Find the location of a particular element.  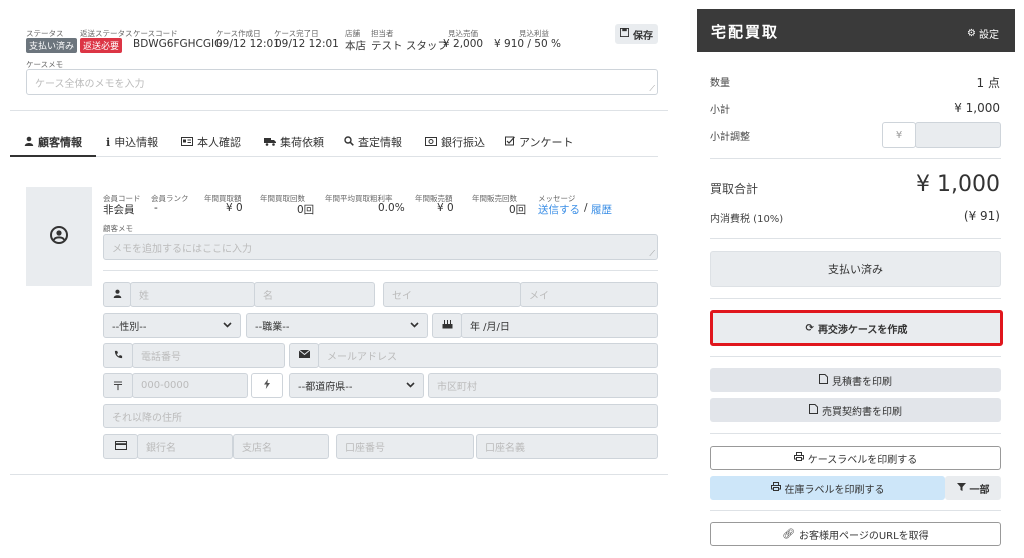

money-icon is located at coordinates (431, 142).